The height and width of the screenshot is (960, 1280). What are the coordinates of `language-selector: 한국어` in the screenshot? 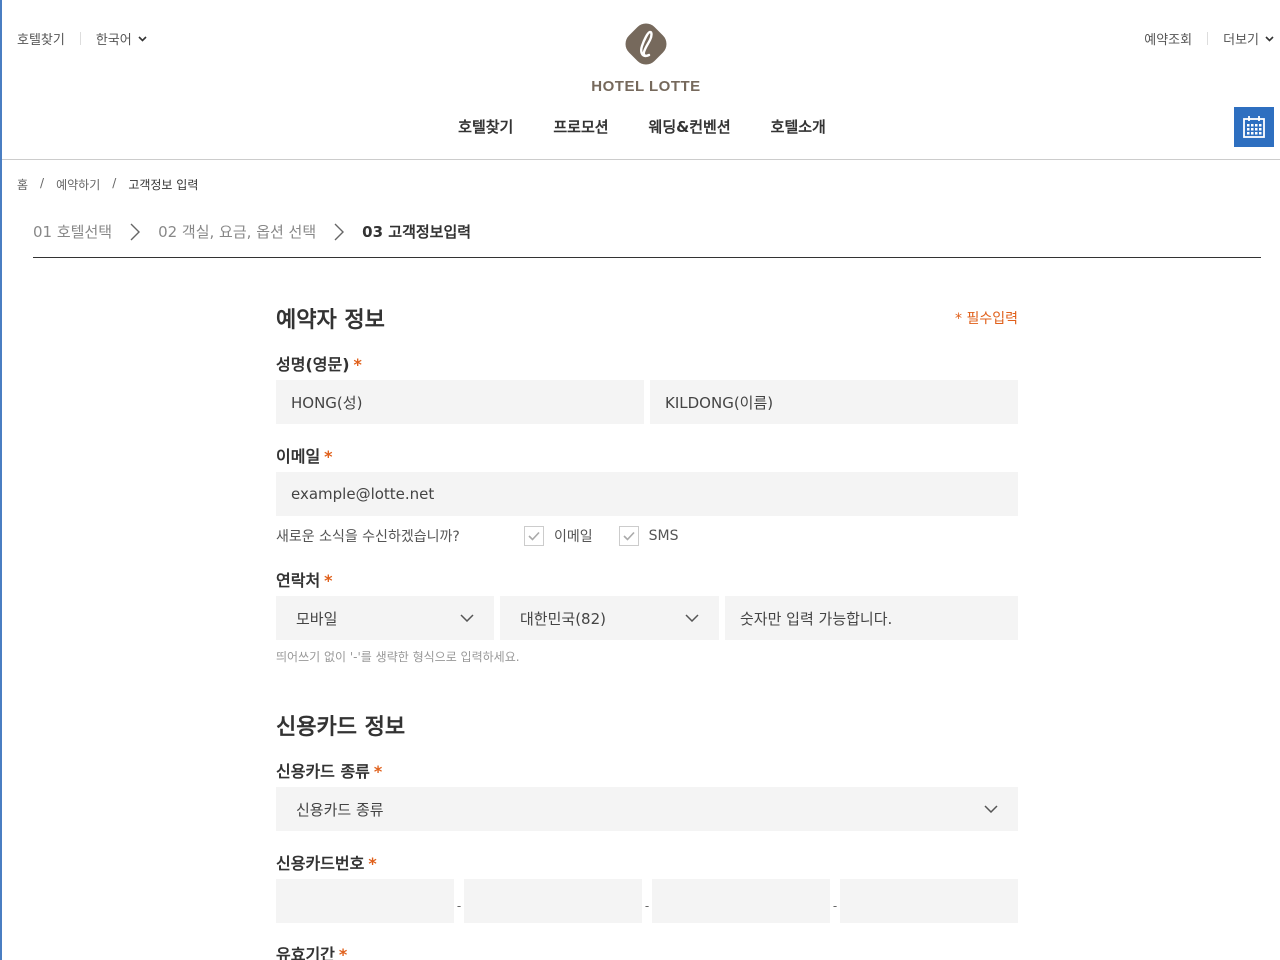 It's located at (121, 38).